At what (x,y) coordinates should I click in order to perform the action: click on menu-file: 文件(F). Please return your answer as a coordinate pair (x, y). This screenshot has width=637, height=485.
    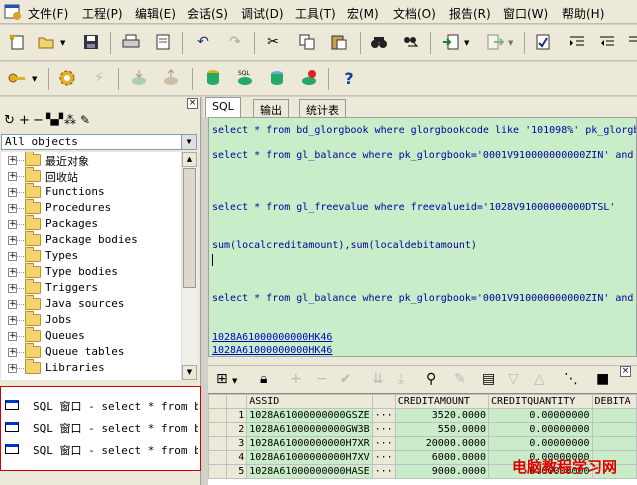
    Looking at the image, I should click on (48, 13).